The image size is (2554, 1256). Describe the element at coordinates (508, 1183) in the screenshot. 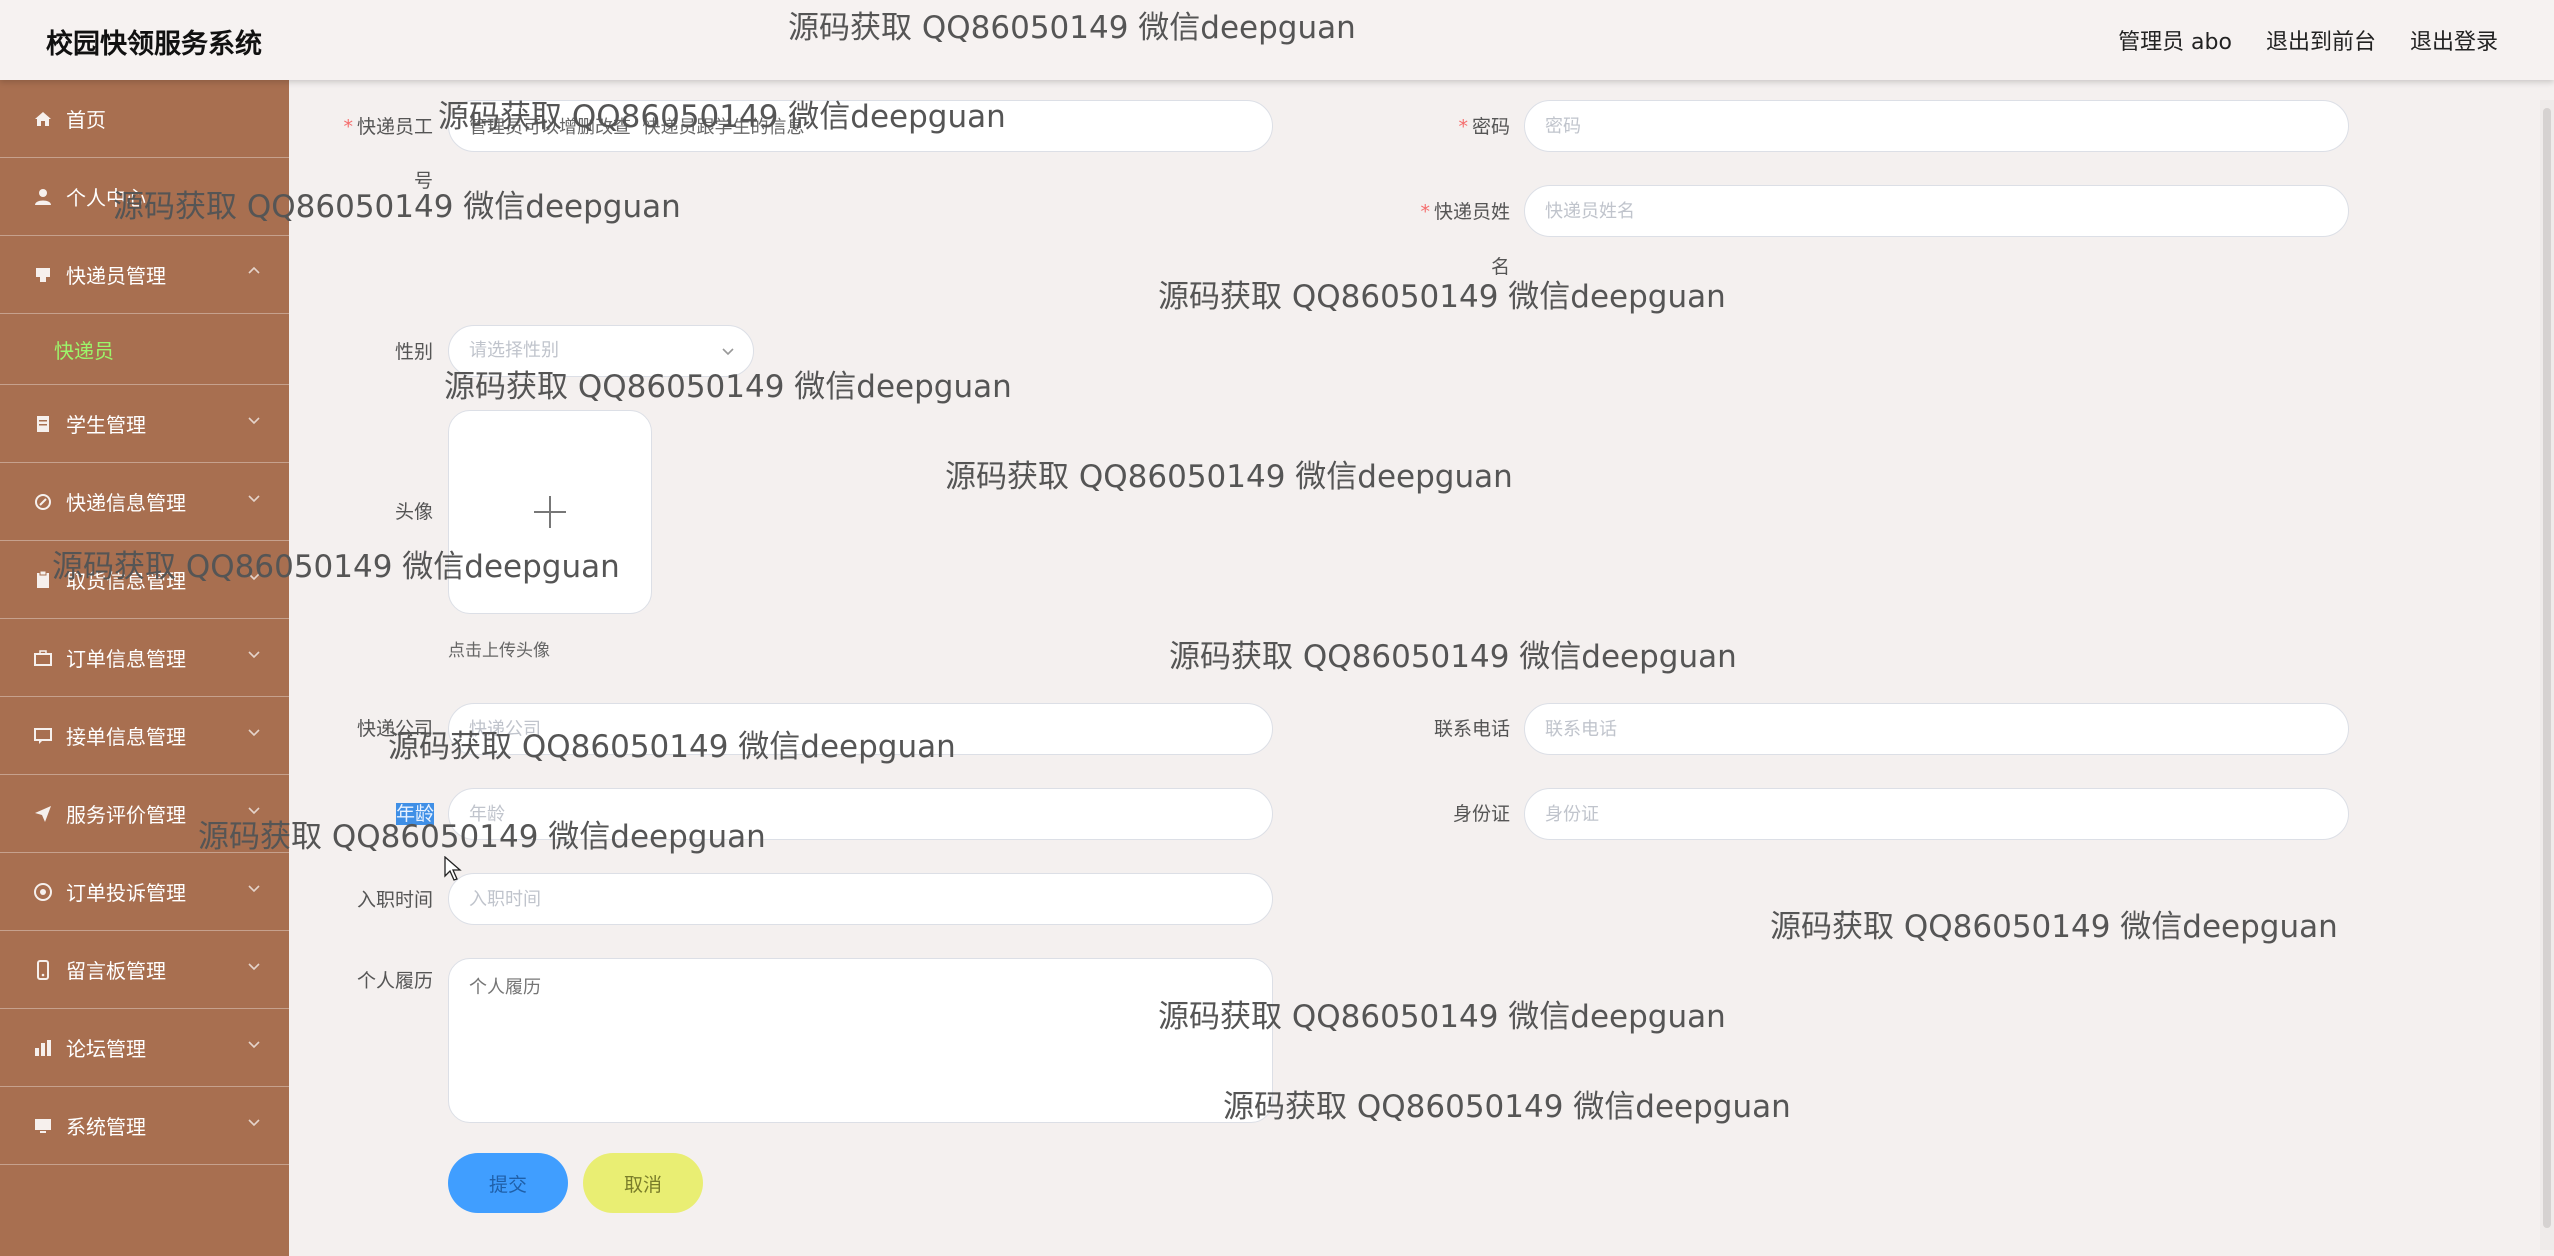

I see `submit-button: 提交` at that location.